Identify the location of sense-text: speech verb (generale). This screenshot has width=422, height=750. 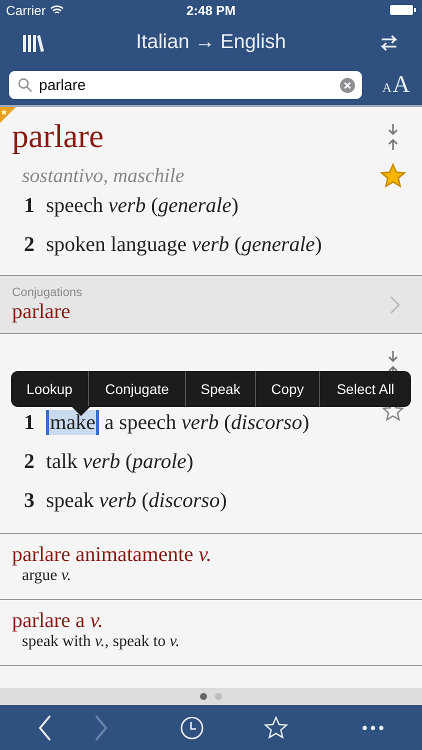
(142, 205).